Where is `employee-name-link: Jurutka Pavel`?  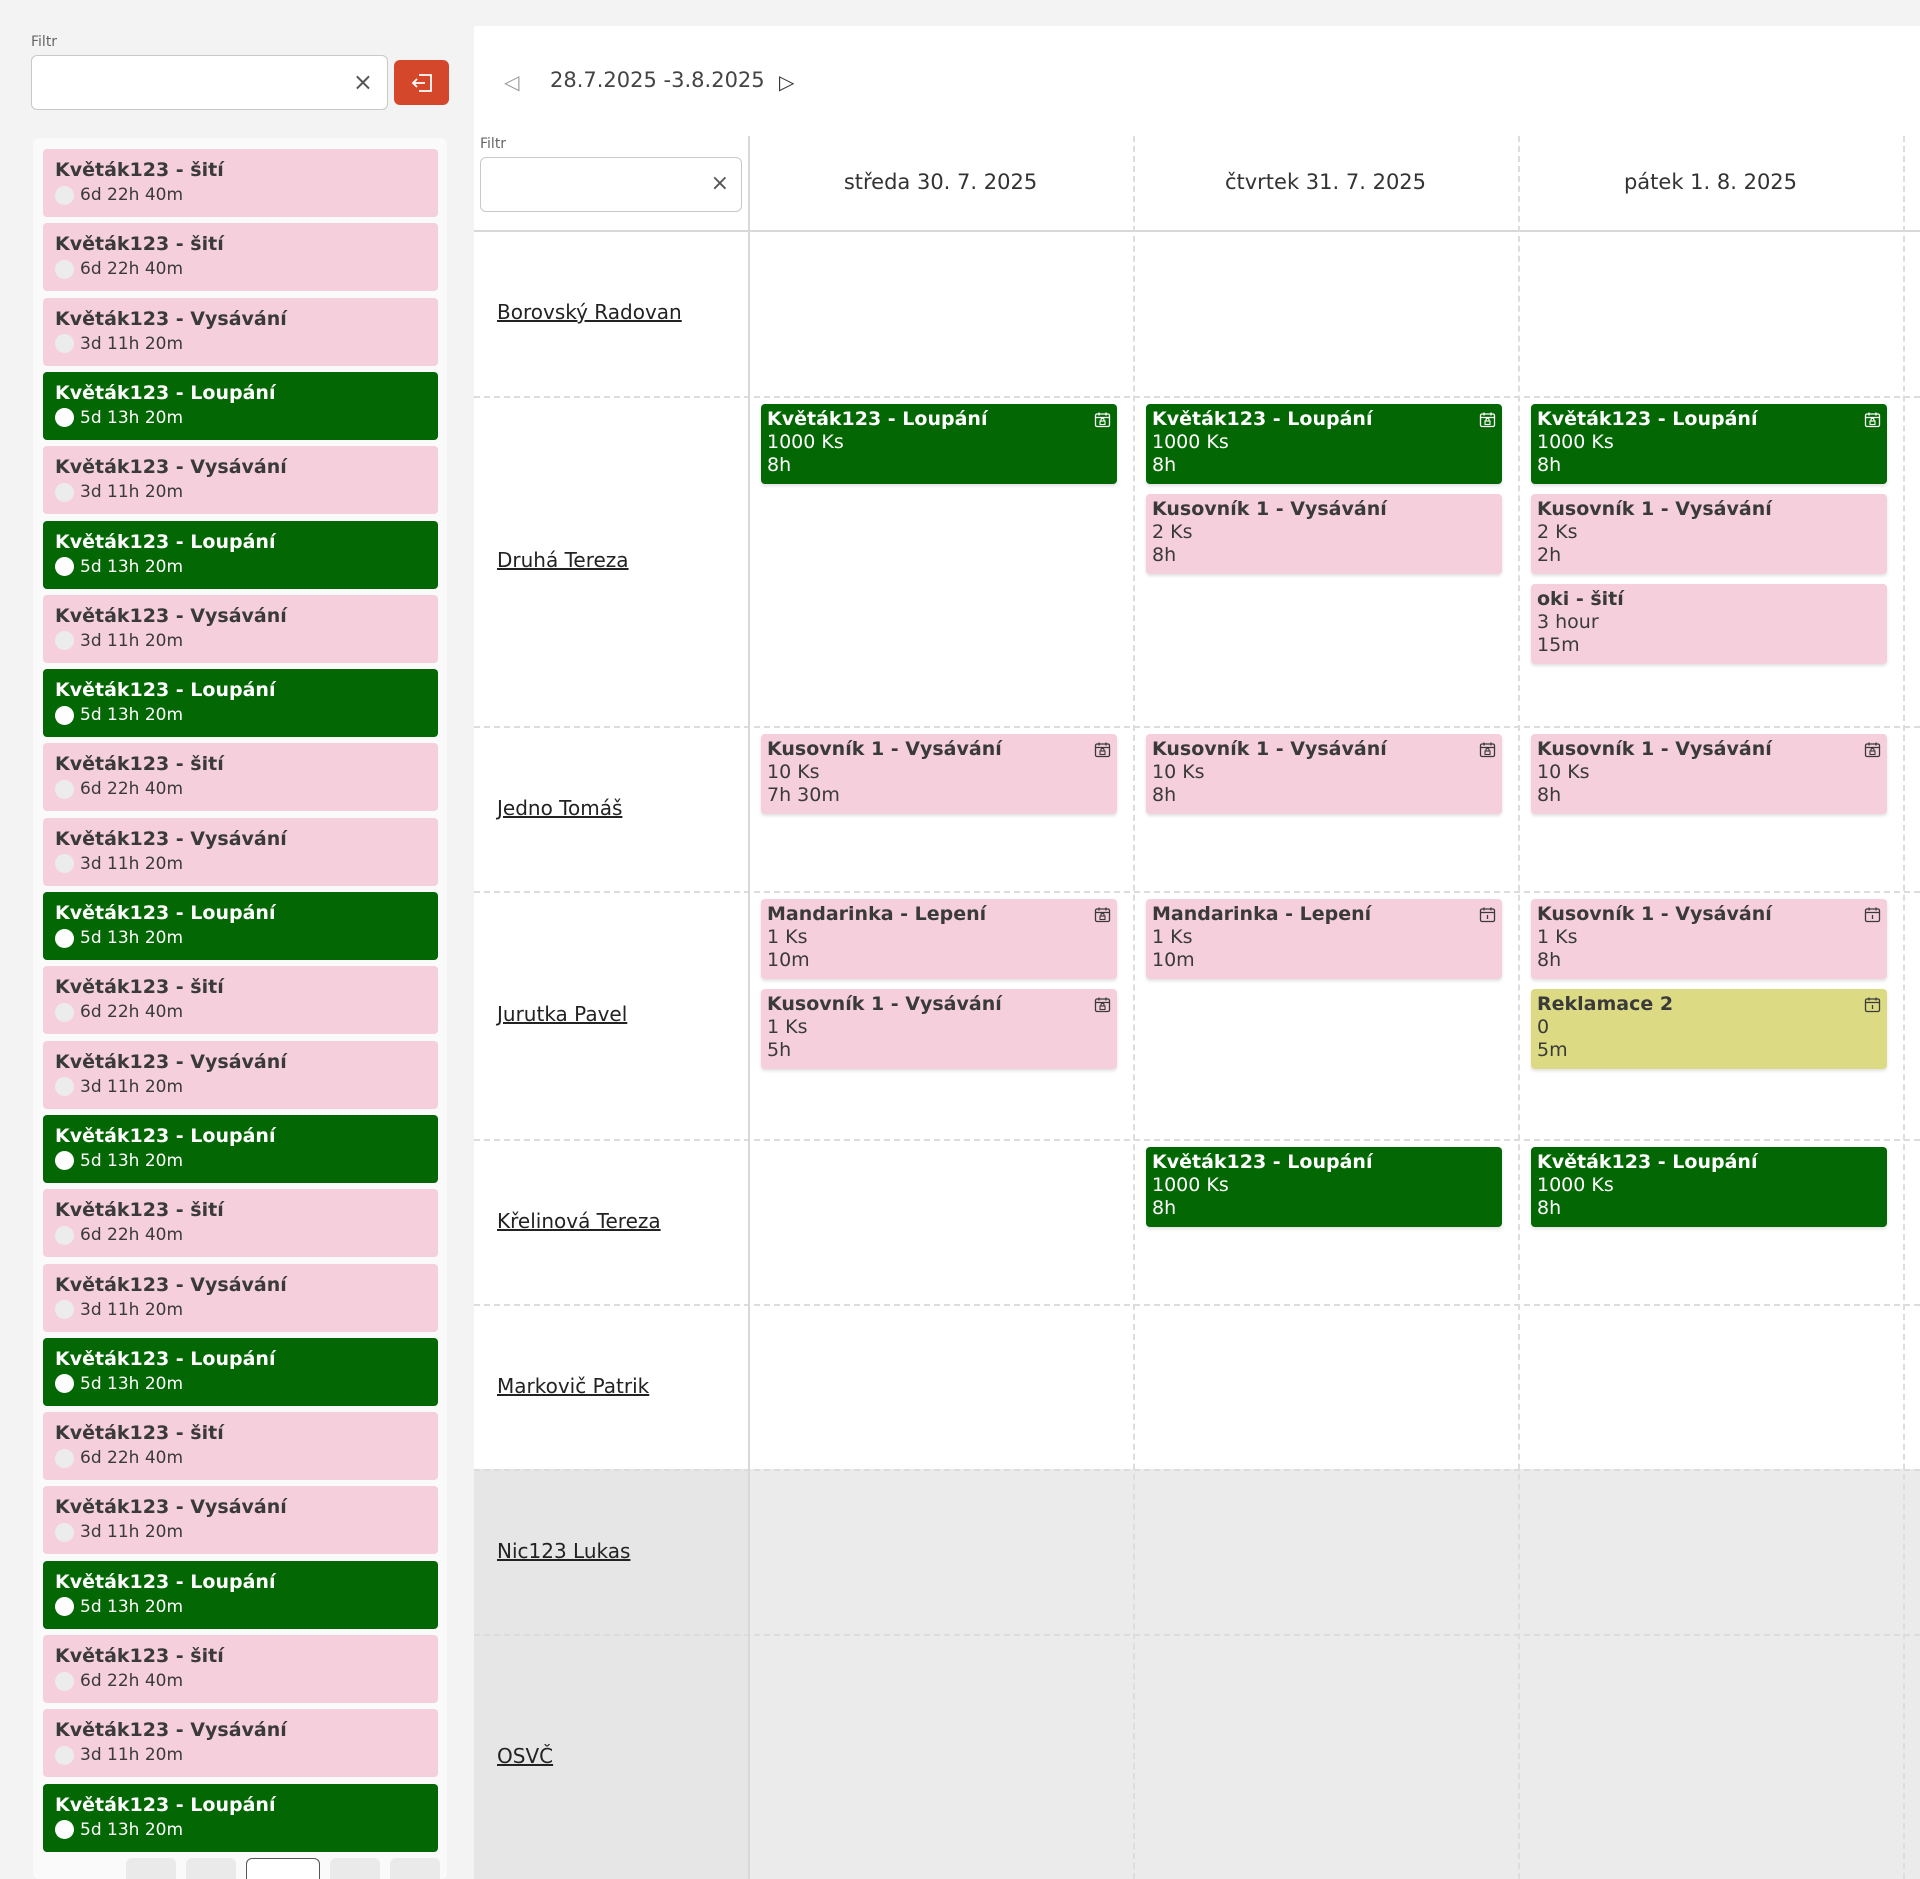 employee-name-link: Jurutka Pavel is located at coordinates (562, 1014).